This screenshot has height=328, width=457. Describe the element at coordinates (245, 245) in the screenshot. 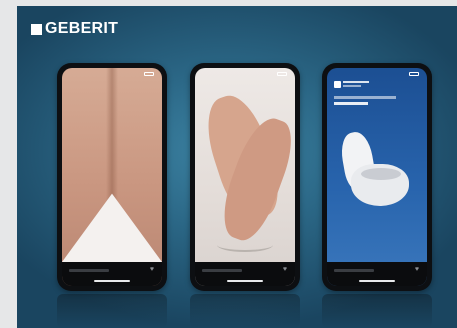

I see `seat-outline` at that location.